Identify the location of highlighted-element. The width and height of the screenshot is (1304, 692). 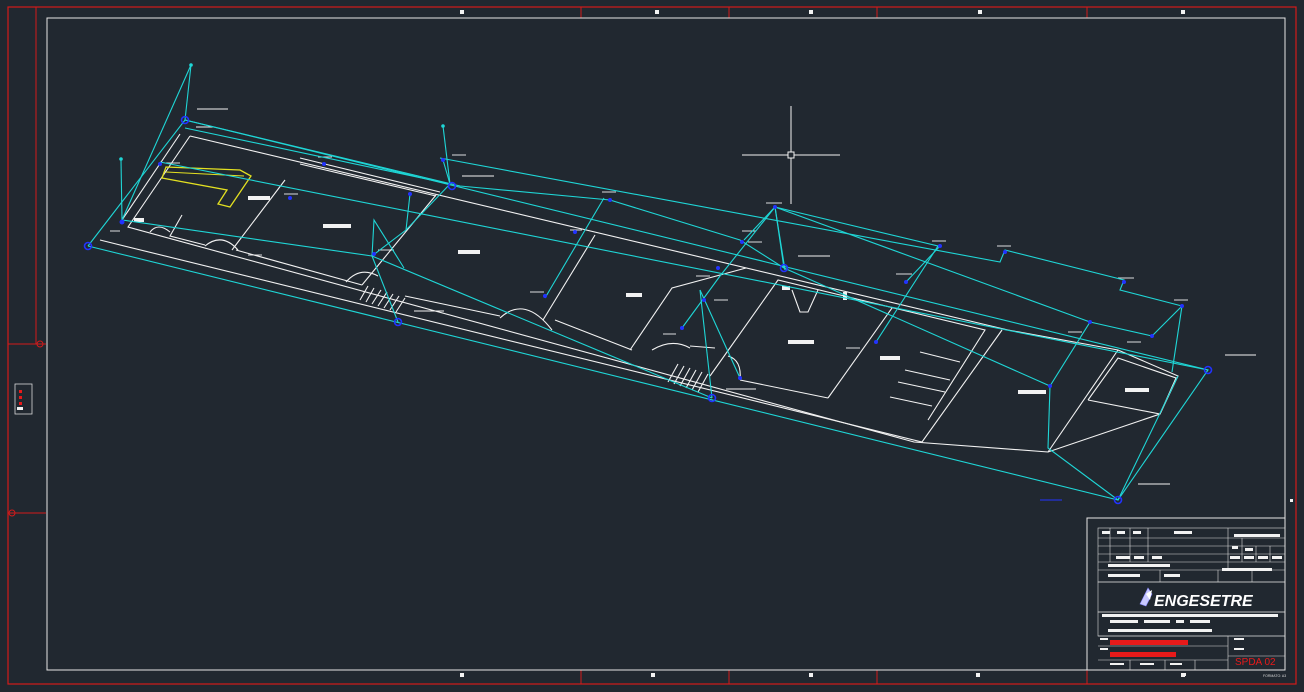
(206, 187).